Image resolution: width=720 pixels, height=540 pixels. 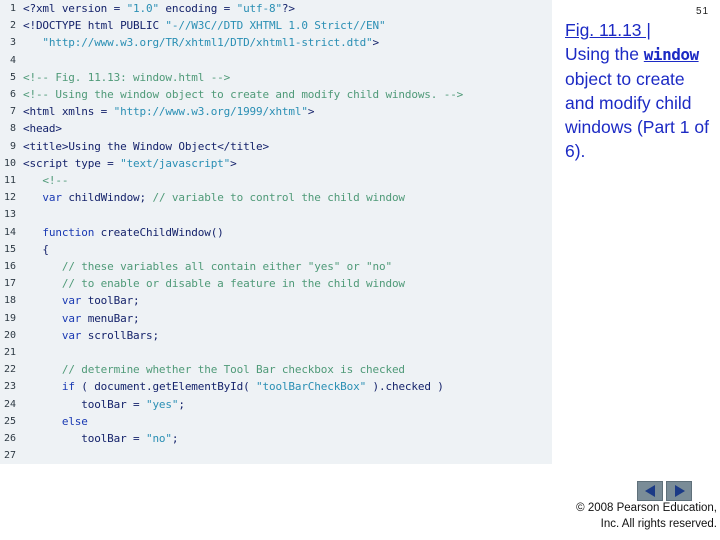 What do you see at coordinates (243, 146) in the screenshot?
I see `code-token: </title>` at bounding box center [243, 146].